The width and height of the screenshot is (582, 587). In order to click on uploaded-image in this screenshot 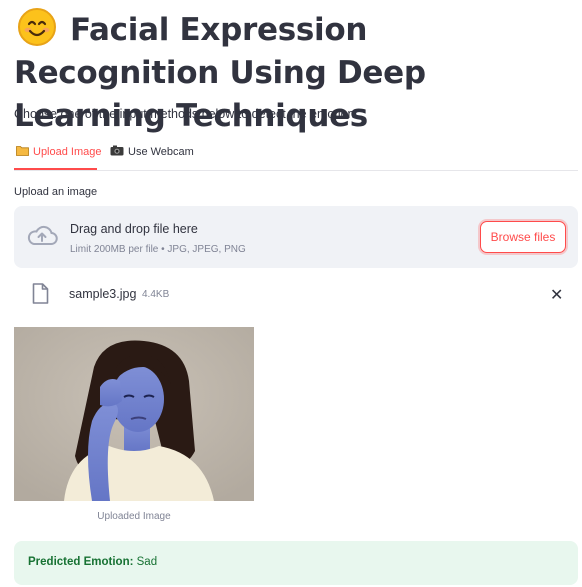, I will do `click(134, 414)`.